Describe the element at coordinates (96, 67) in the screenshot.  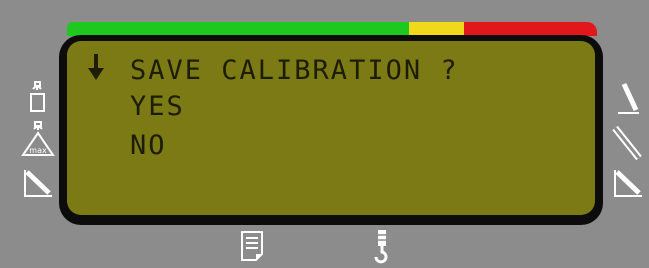
I see `down-arrow-icon` at that location.